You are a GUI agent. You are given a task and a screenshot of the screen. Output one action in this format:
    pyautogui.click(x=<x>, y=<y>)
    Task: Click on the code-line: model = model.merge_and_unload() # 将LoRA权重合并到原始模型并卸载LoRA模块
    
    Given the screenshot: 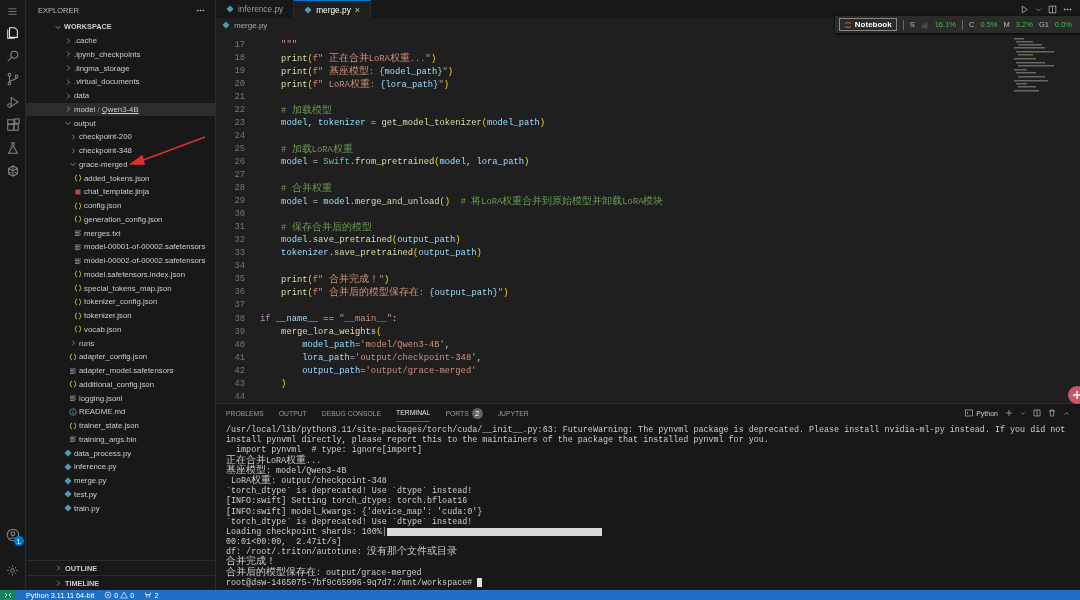 What is the action you would take?
    pyautogui.click(x=472, y=201)
    